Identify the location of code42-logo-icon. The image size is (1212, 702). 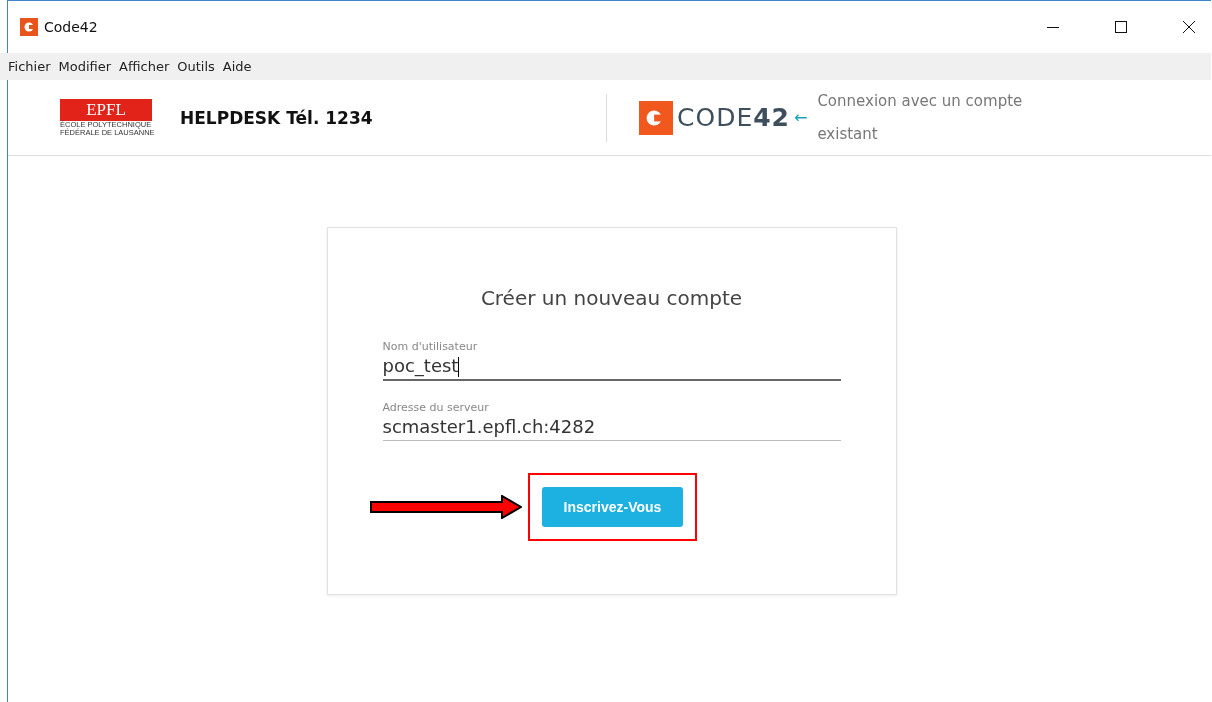
(656, 117).